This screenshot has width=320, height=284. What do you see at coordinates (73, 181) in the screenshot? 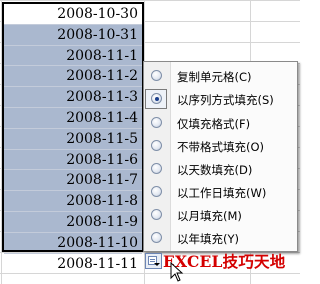
I see `cell: 2008-11-7` at bounding box center [73, 181].